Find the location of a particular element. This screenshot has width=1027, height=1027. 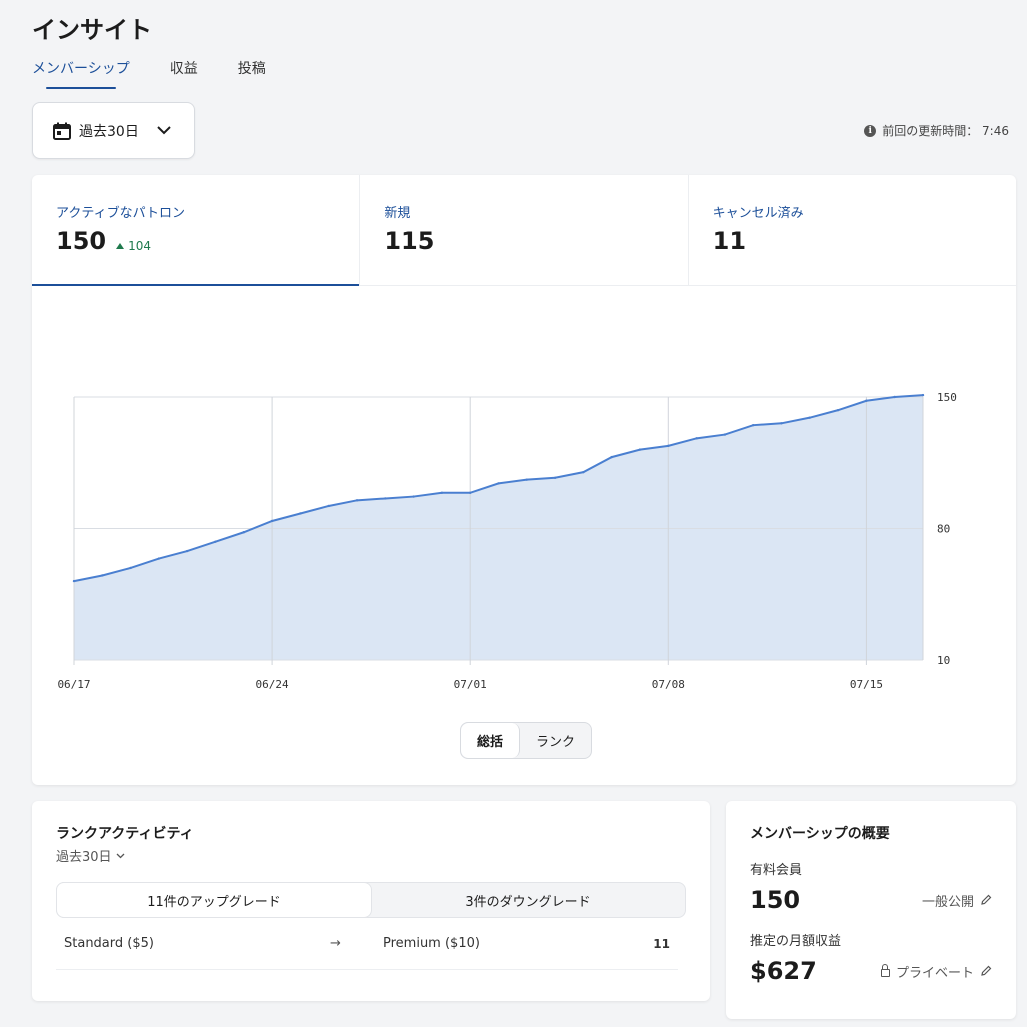

last-updated: i 前回の更新時間： 7:46 is located at coordinates (936, 130).